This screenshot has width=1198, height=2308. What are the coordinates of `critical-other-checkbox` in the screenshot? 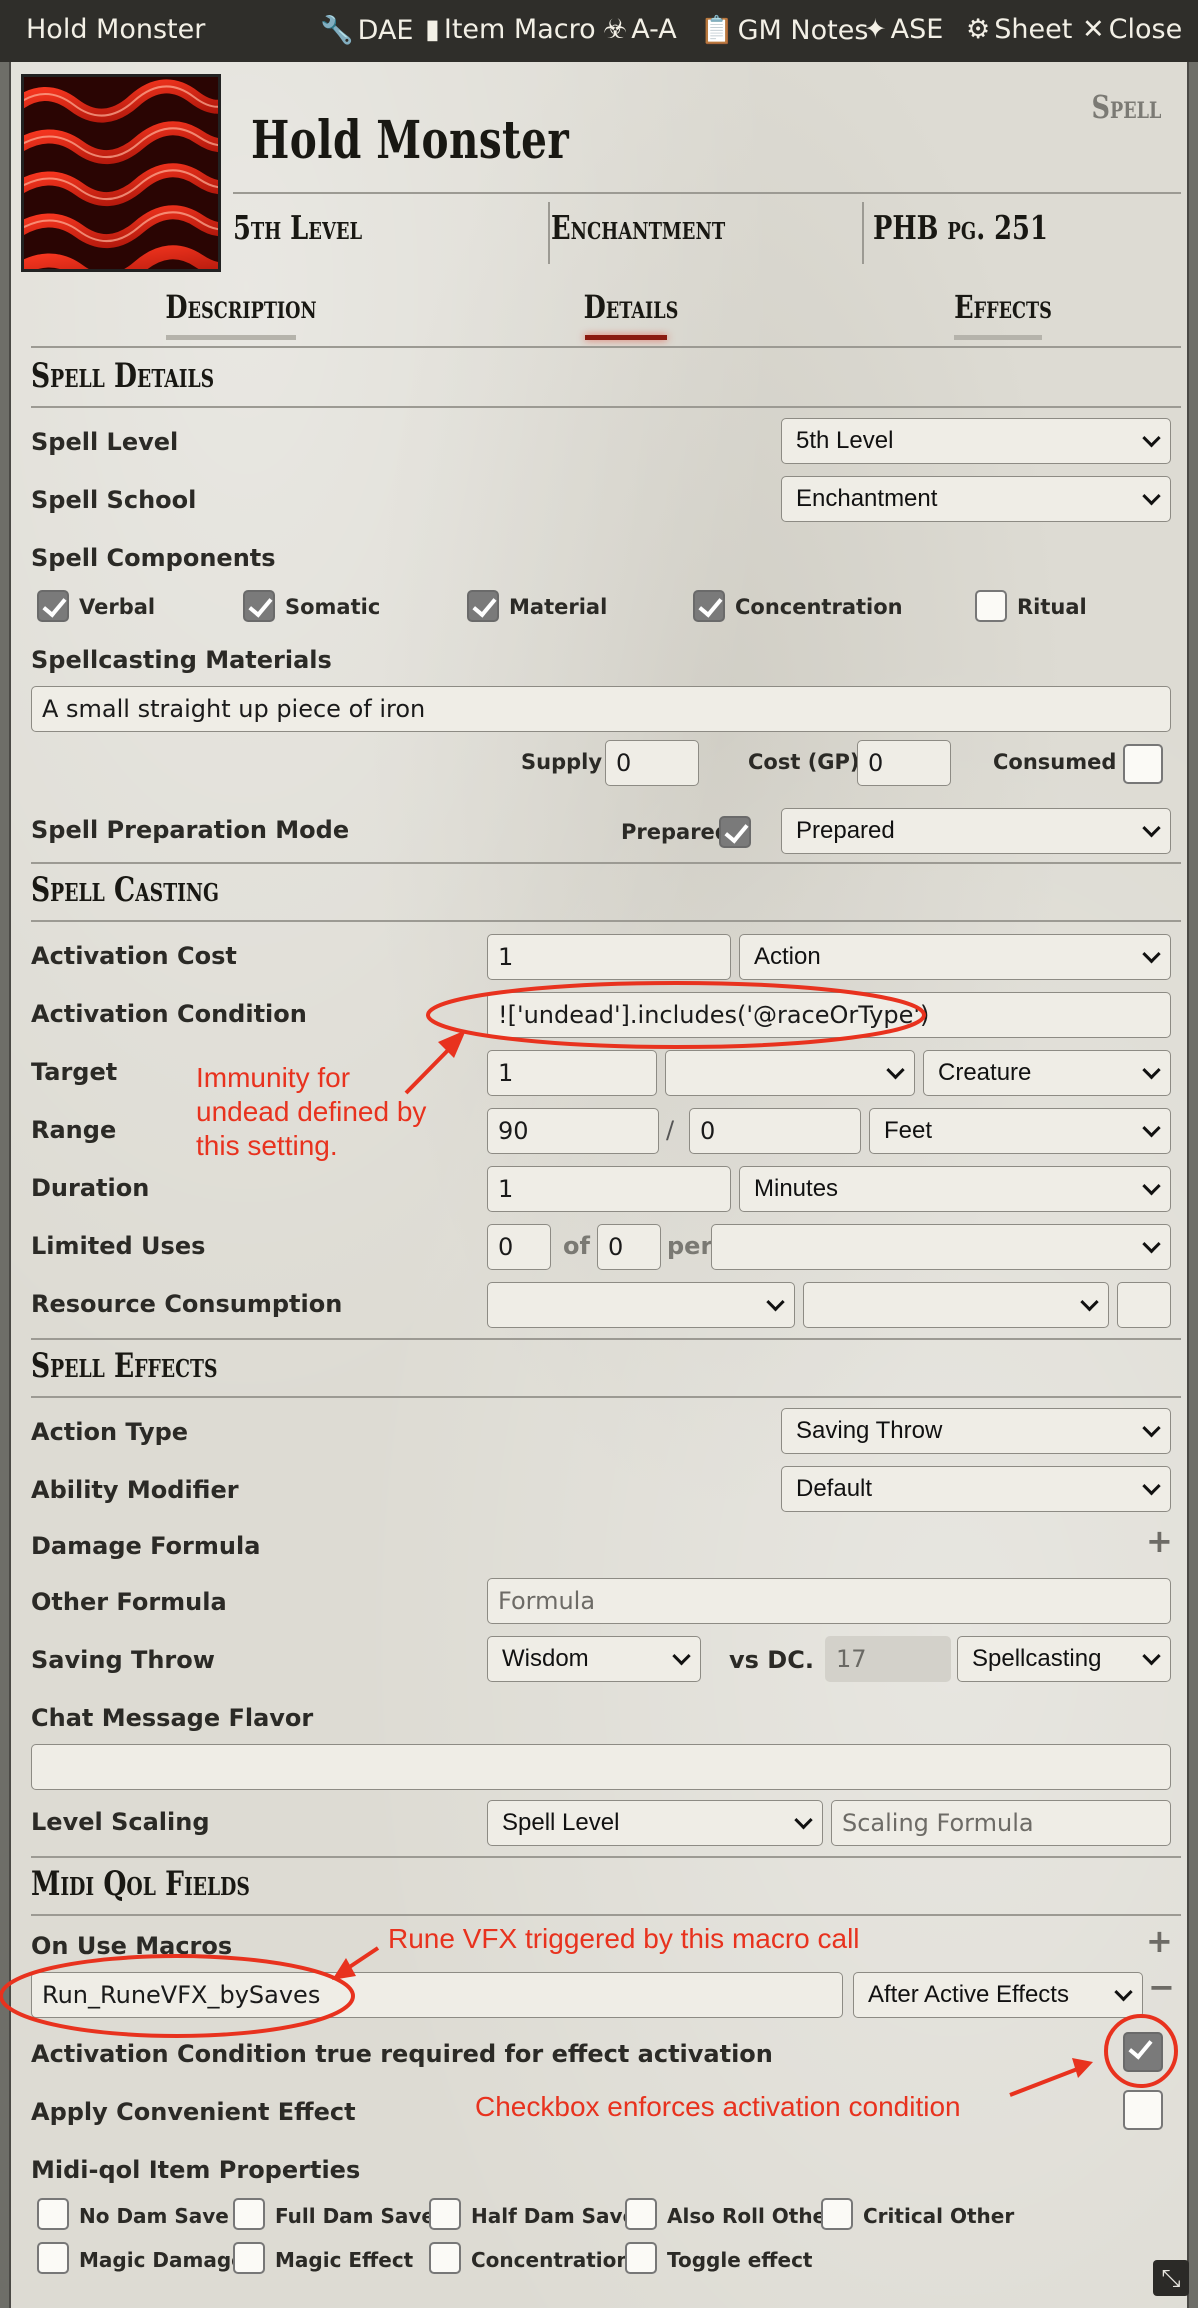 It's located at (837, 2214).